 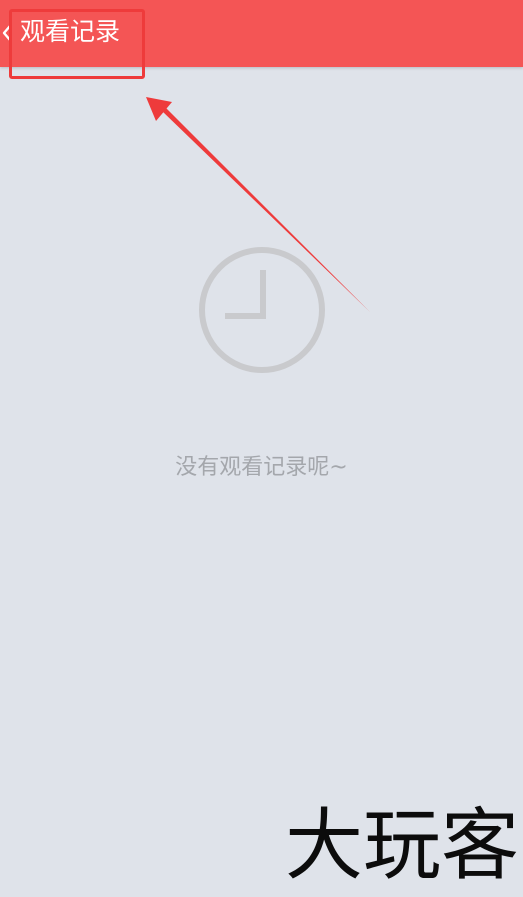 I want to click on clock-icon, so click(x=262, y=310).